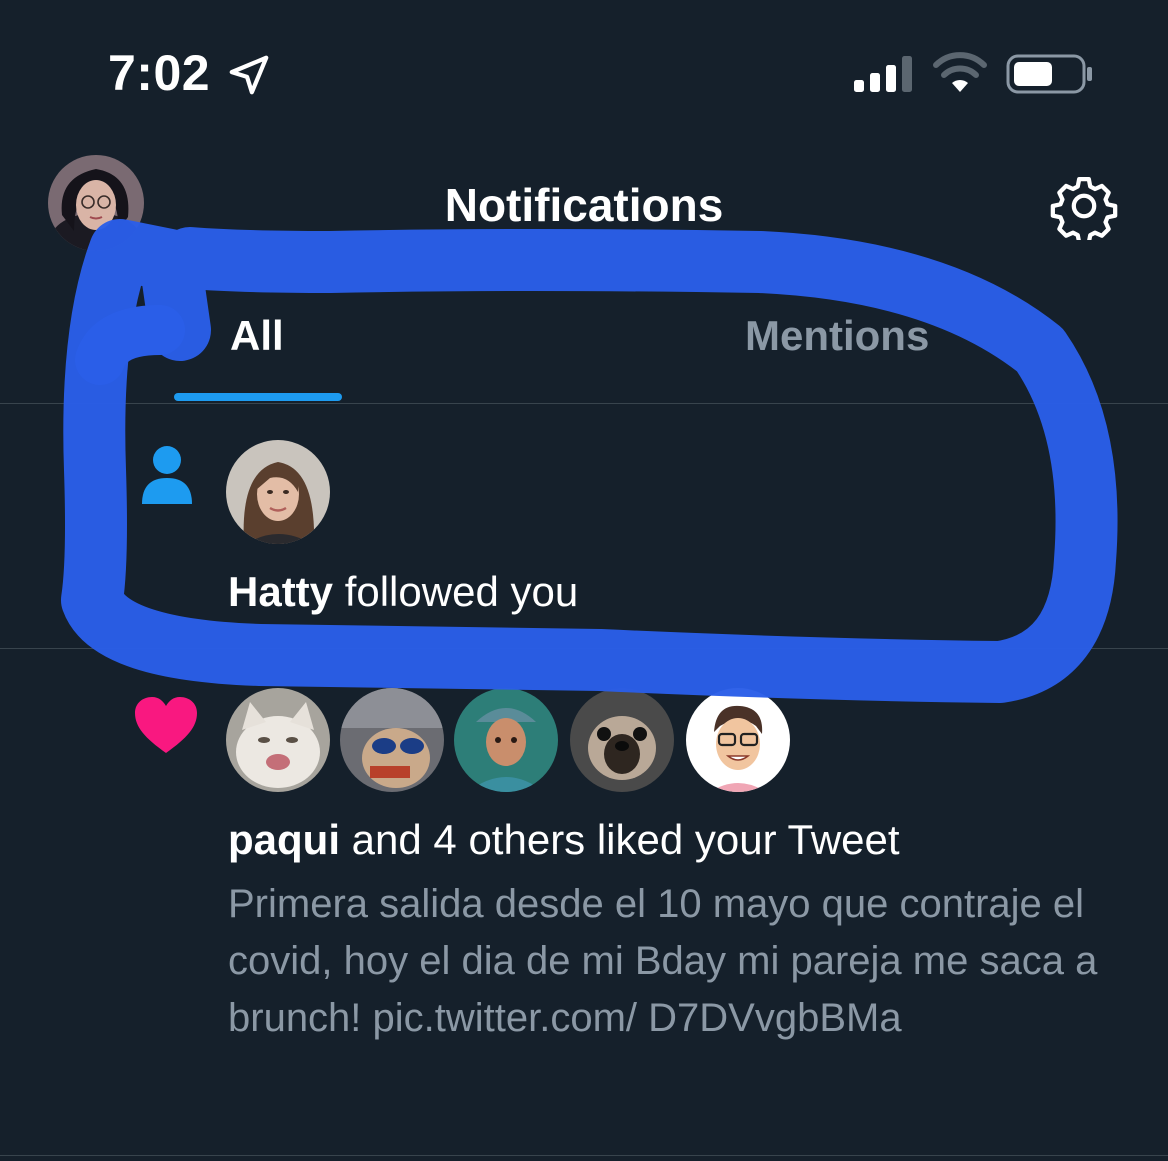 This screenshot has width=1168, height=1161. What do you see at coordinates (280, 591) in the screenshot?
I see `follower-name: Hatty` at bounding box center [280, 591].